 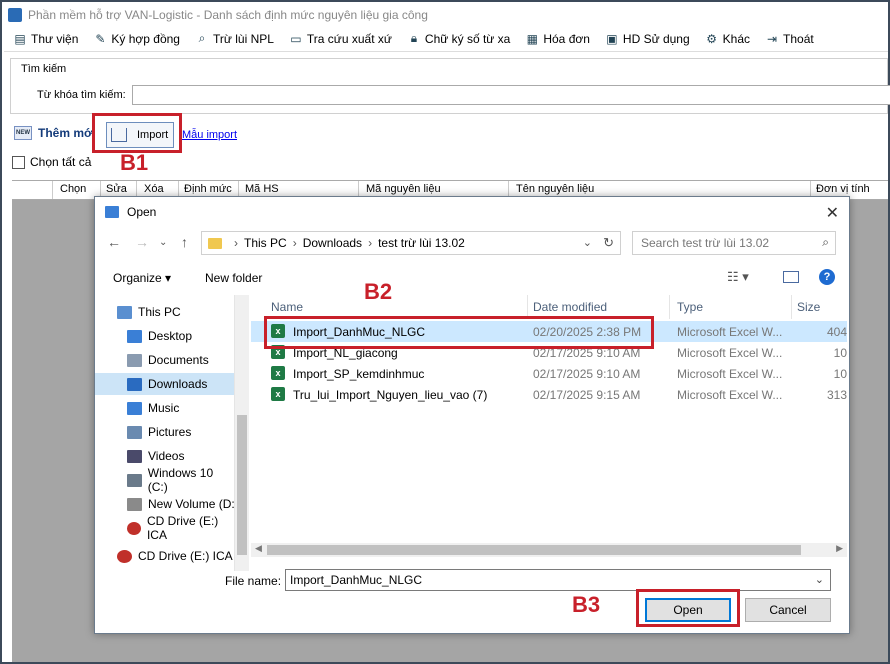 What do you see at coordinates (843, 189) in the screenshot?
I see `col-don-vi-tinh: Đơn vị tính` at bounding box center [843, 189].